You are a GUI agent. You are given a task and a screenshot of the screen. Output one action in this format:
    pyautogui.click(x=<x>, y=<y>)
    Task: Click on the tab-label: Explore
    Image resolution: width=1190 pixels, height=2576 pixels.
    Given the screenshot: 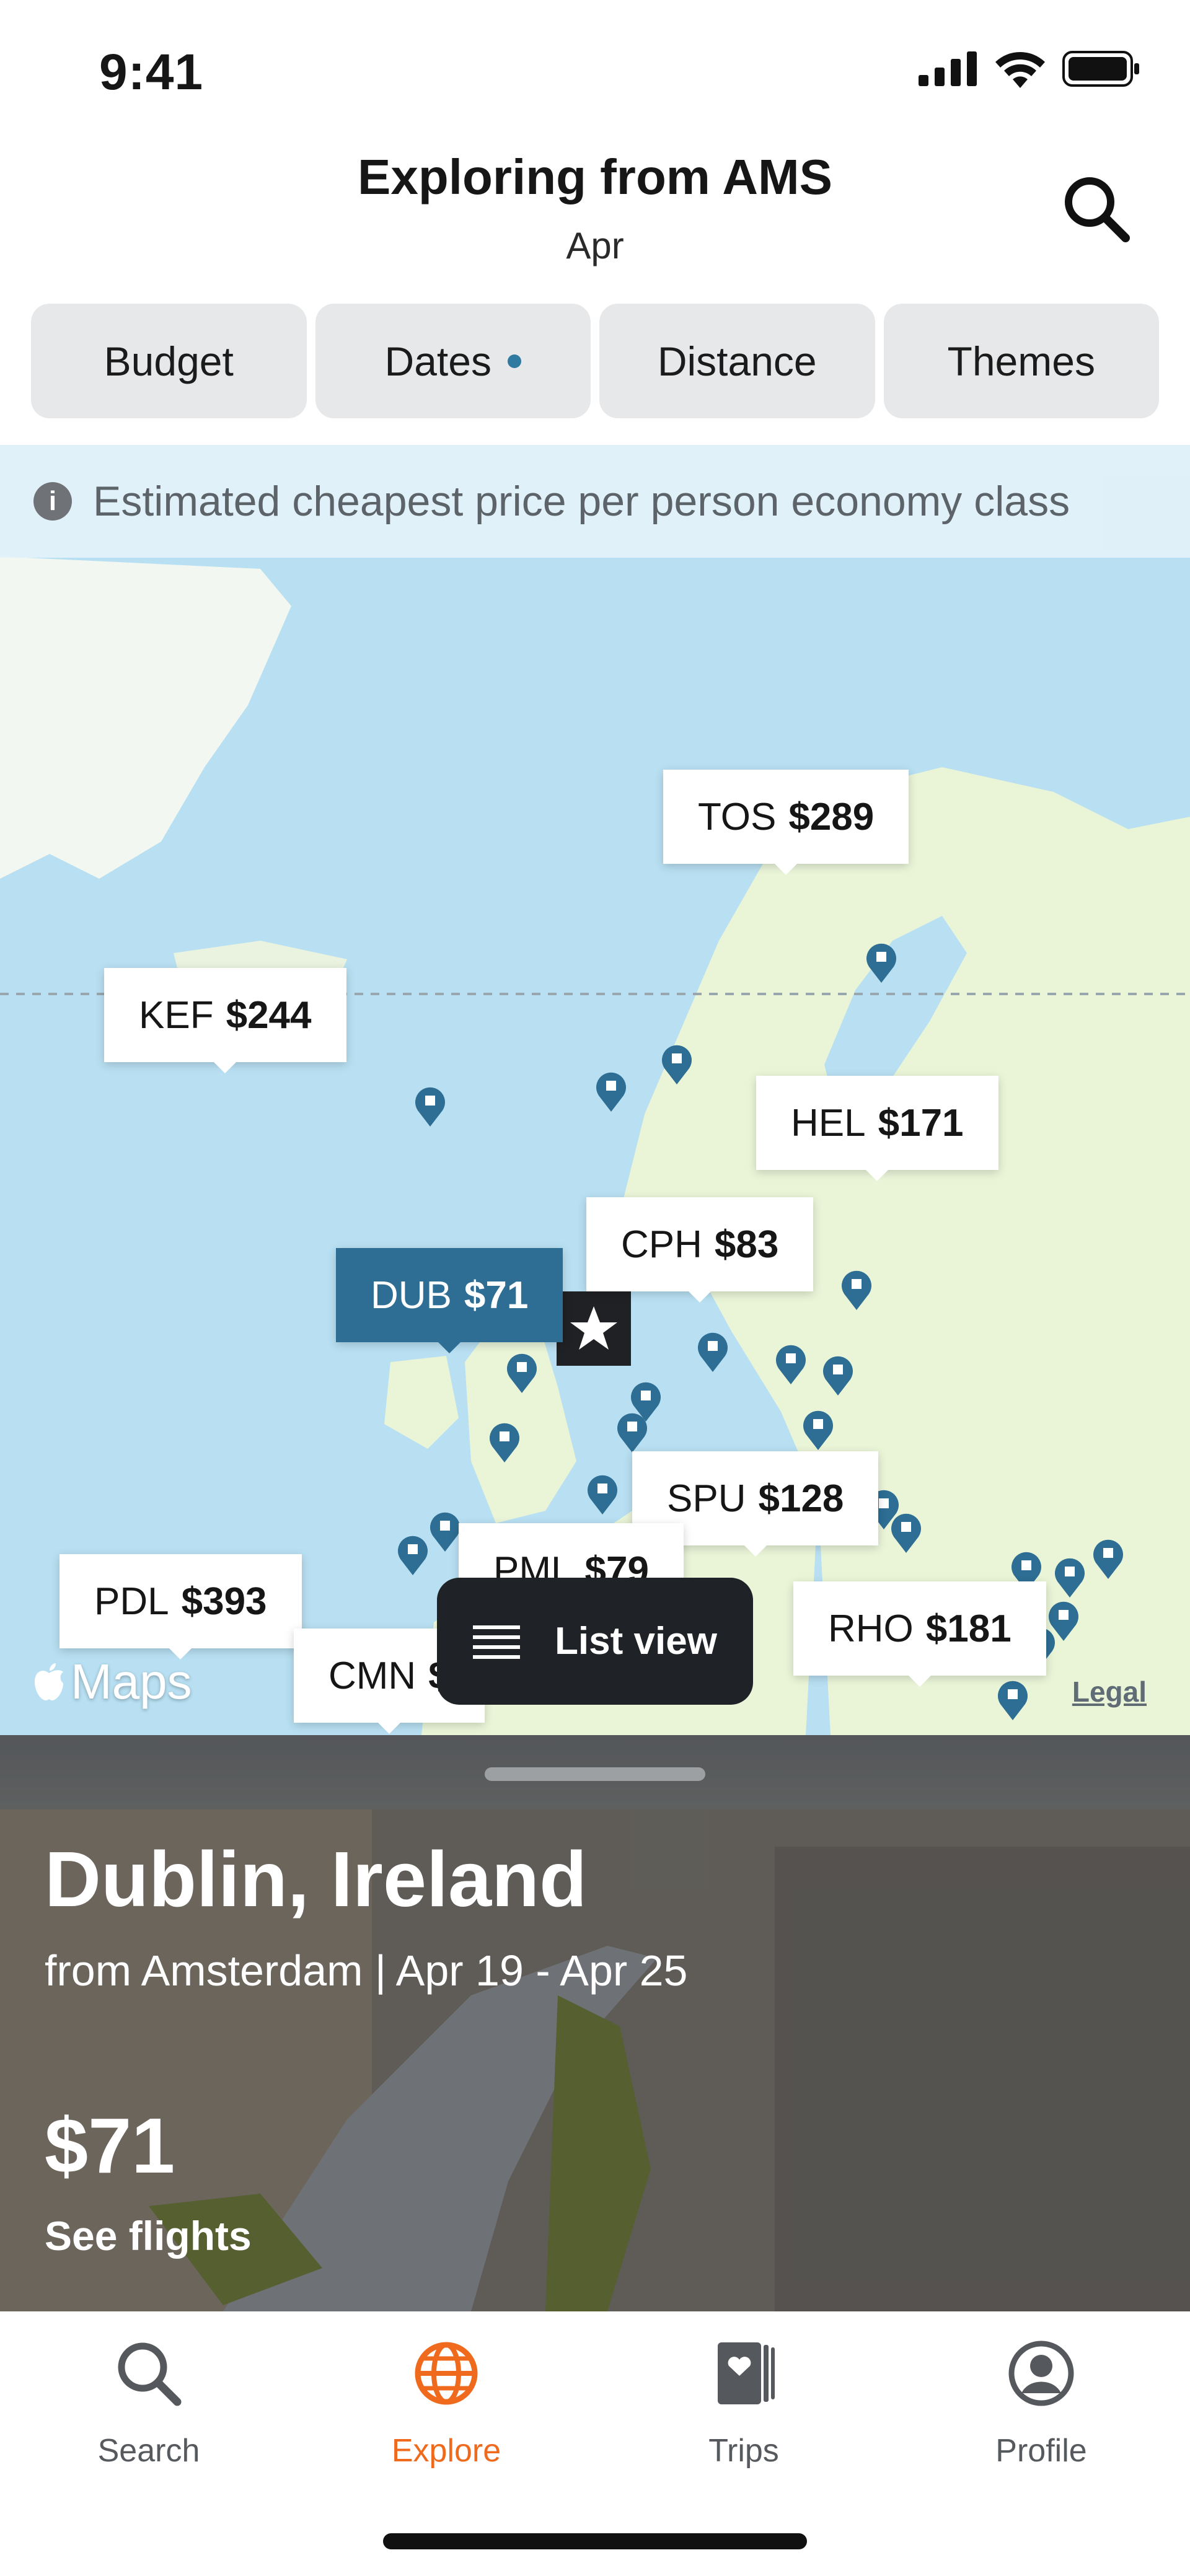 What is the action you would take?
    pyautogui.click(x=446, y=2451)
    